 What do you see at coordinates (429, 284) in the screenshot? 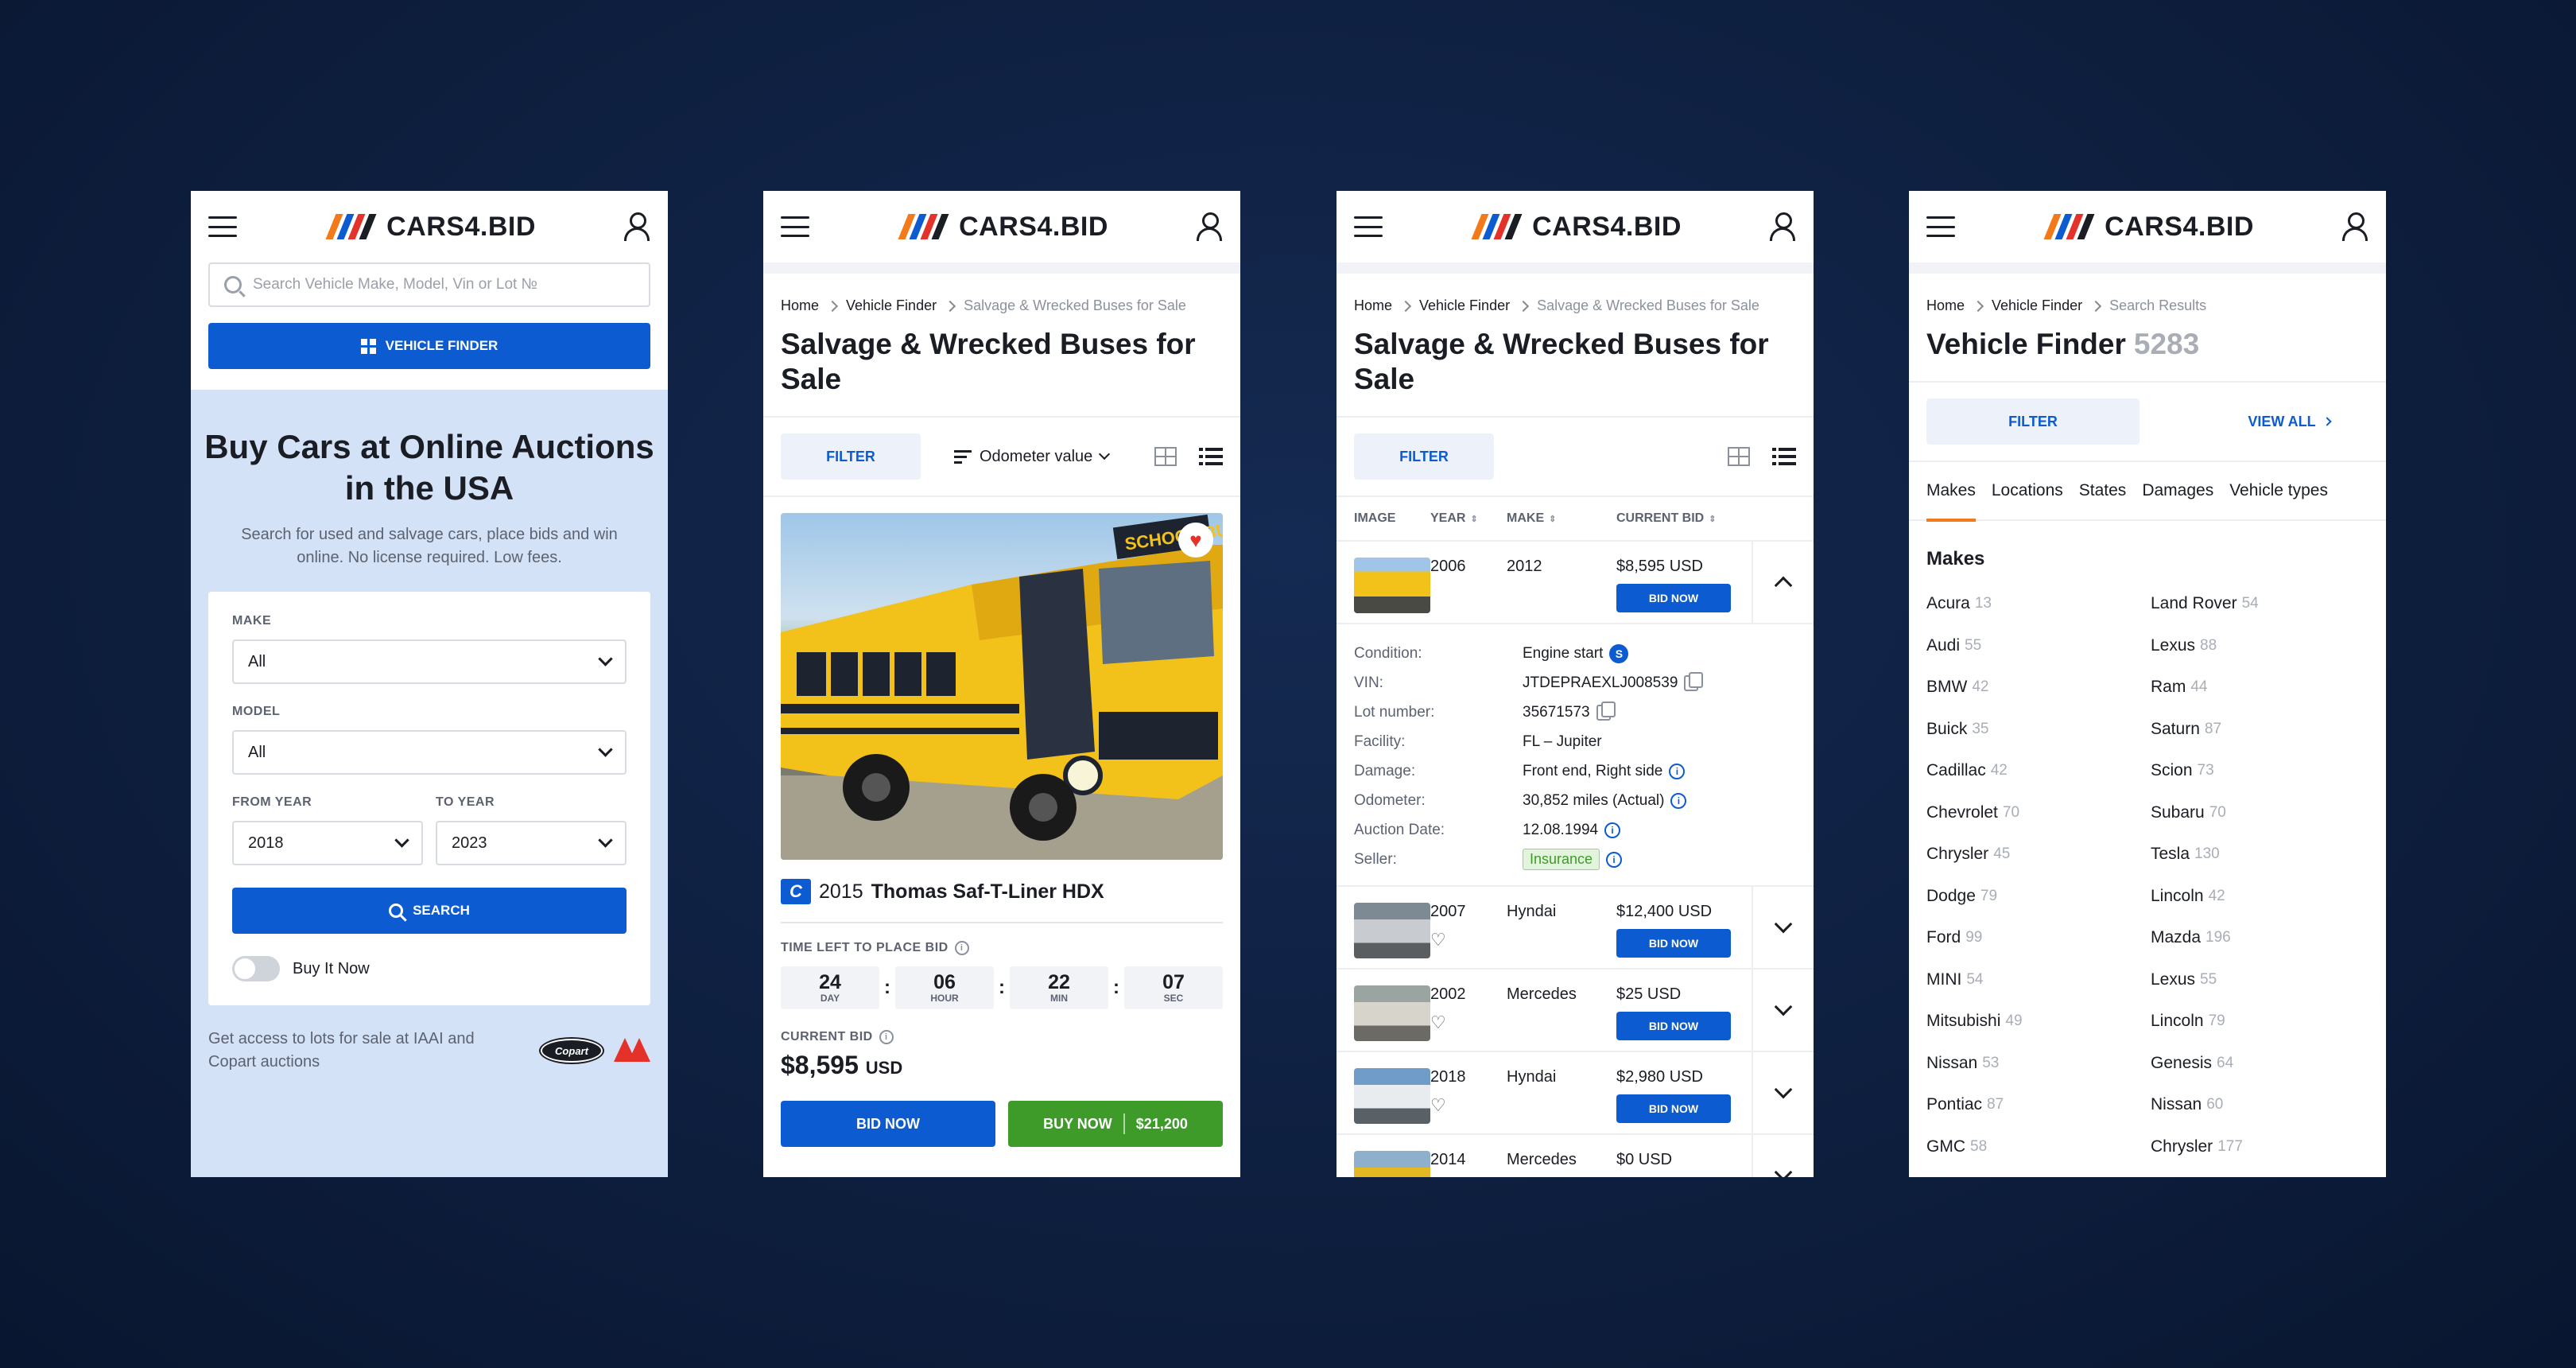
I see `search-input: Search Vehicle Make, Model, Vin or Lot №` at bounding box center [429, 284].